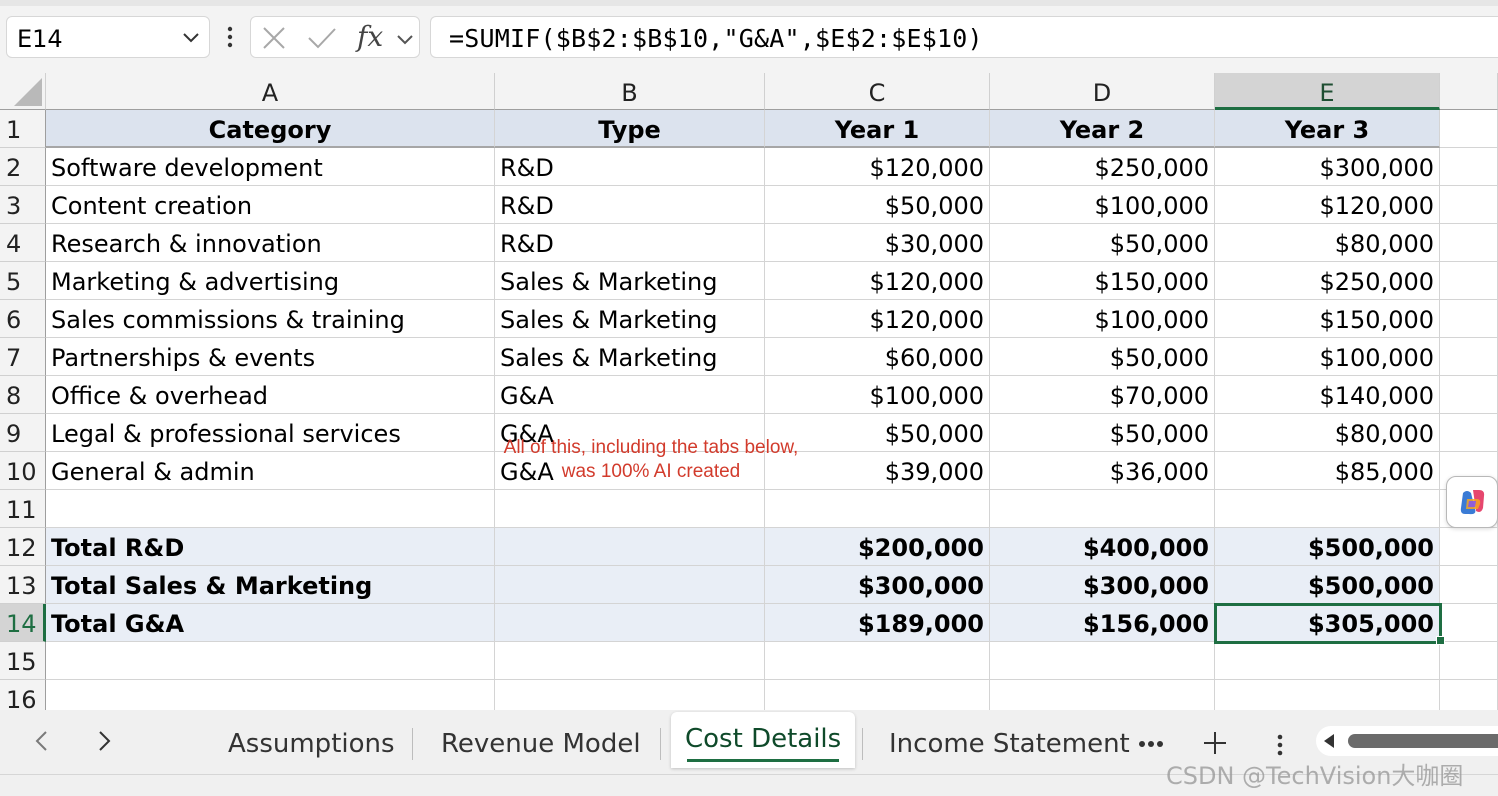  Describe the element at coordinates (877, 243) in the screenshot. I see `cell-c4: $30,000` at that location.